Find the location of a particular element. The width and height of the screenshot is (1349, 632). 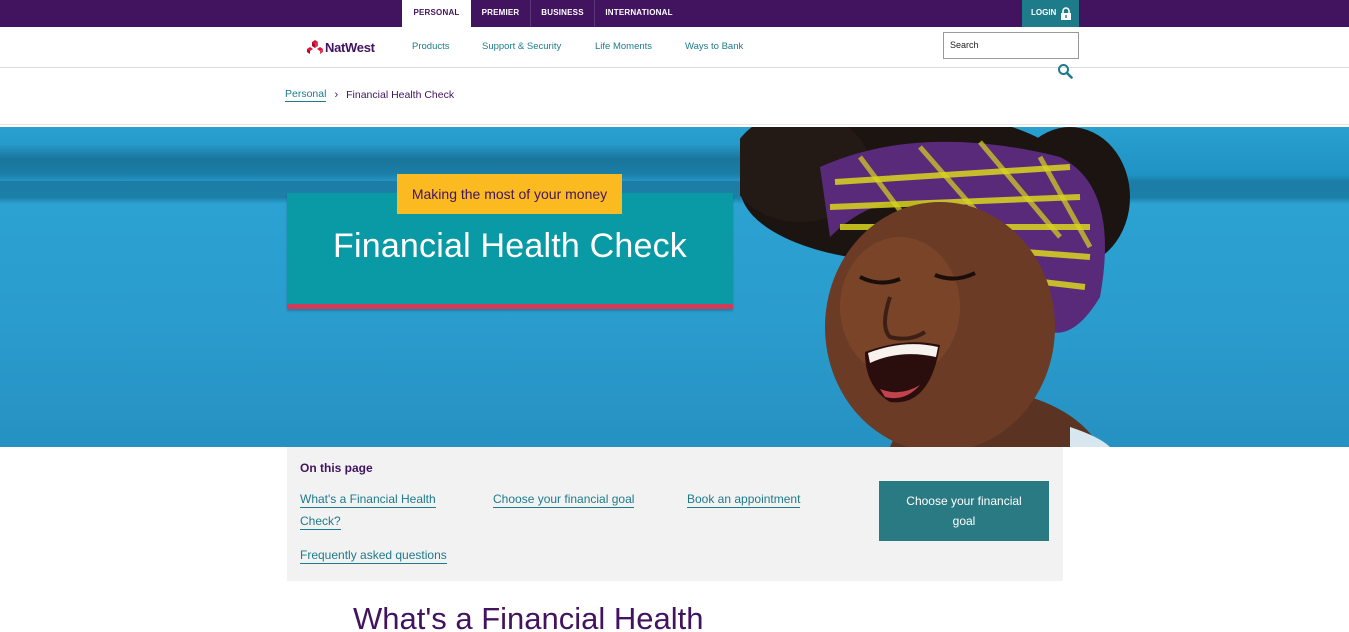

cta-line-2: goal is located at coordinates (964, 521).